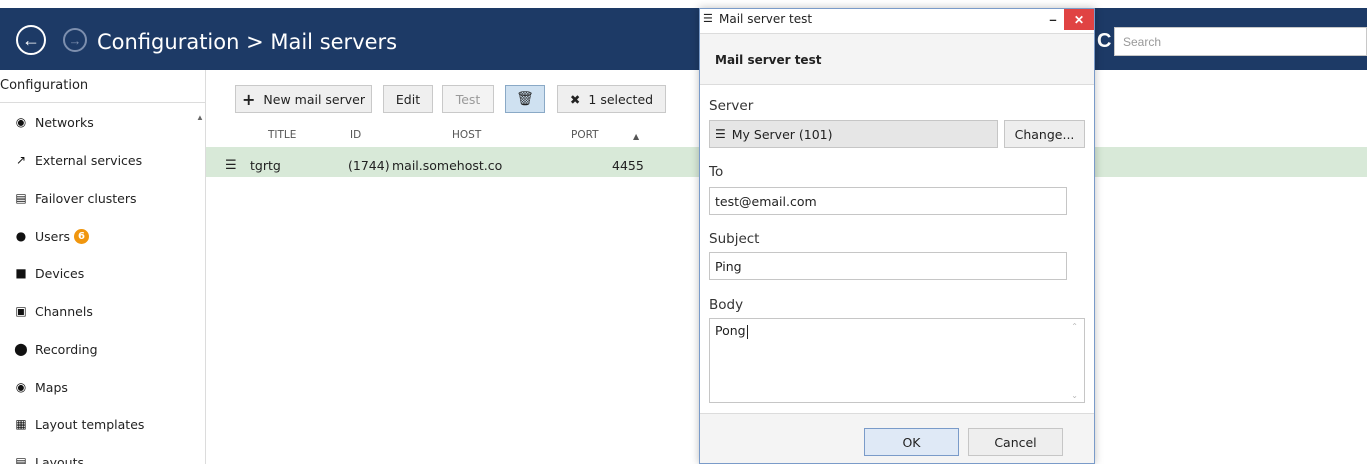 The height and width of the screenshot is (464, 1367). I want to click on server-stack-icon: ▤, so click(21, 198).